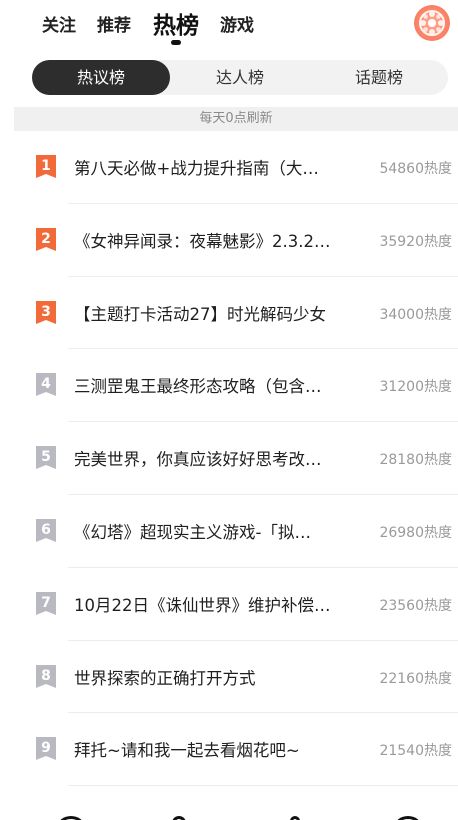  I want to click on rank-number: 3, so click(46, 311).